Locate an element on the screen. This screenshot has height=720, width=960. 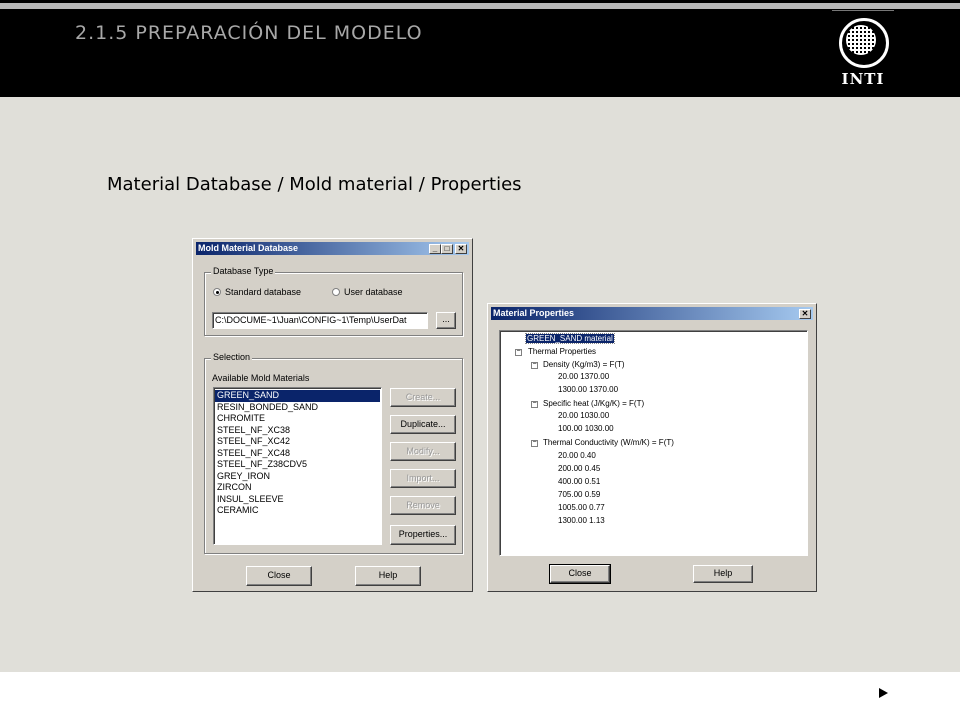
standard-database-radio: Standard database is located at coordinates (257, 292).